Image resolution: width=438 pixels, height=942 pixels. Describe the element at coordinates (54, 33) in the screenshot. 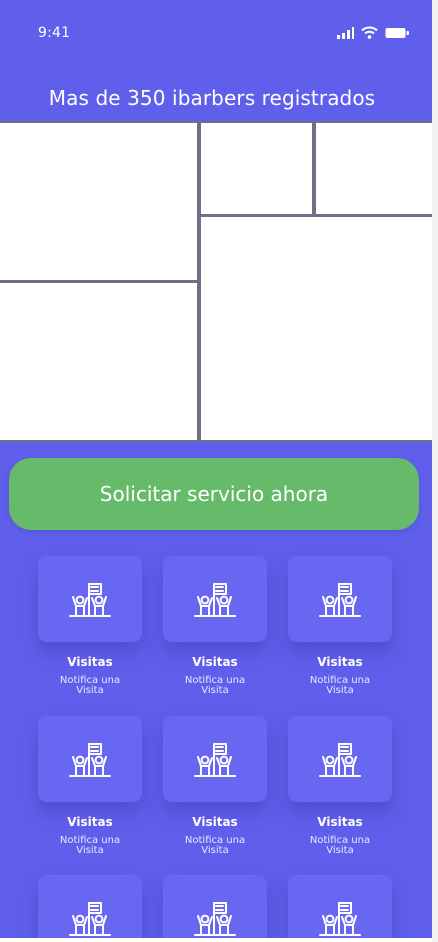

I see `status-time: 9:41` at that location.